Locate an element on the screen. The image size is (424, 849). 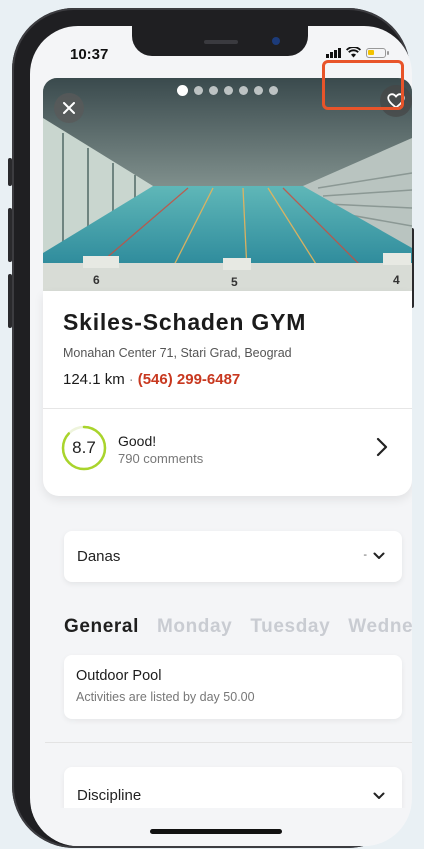
distance-phone-line: 124.1 km · (546) 299-6487 is located at coordinates (151, 379).